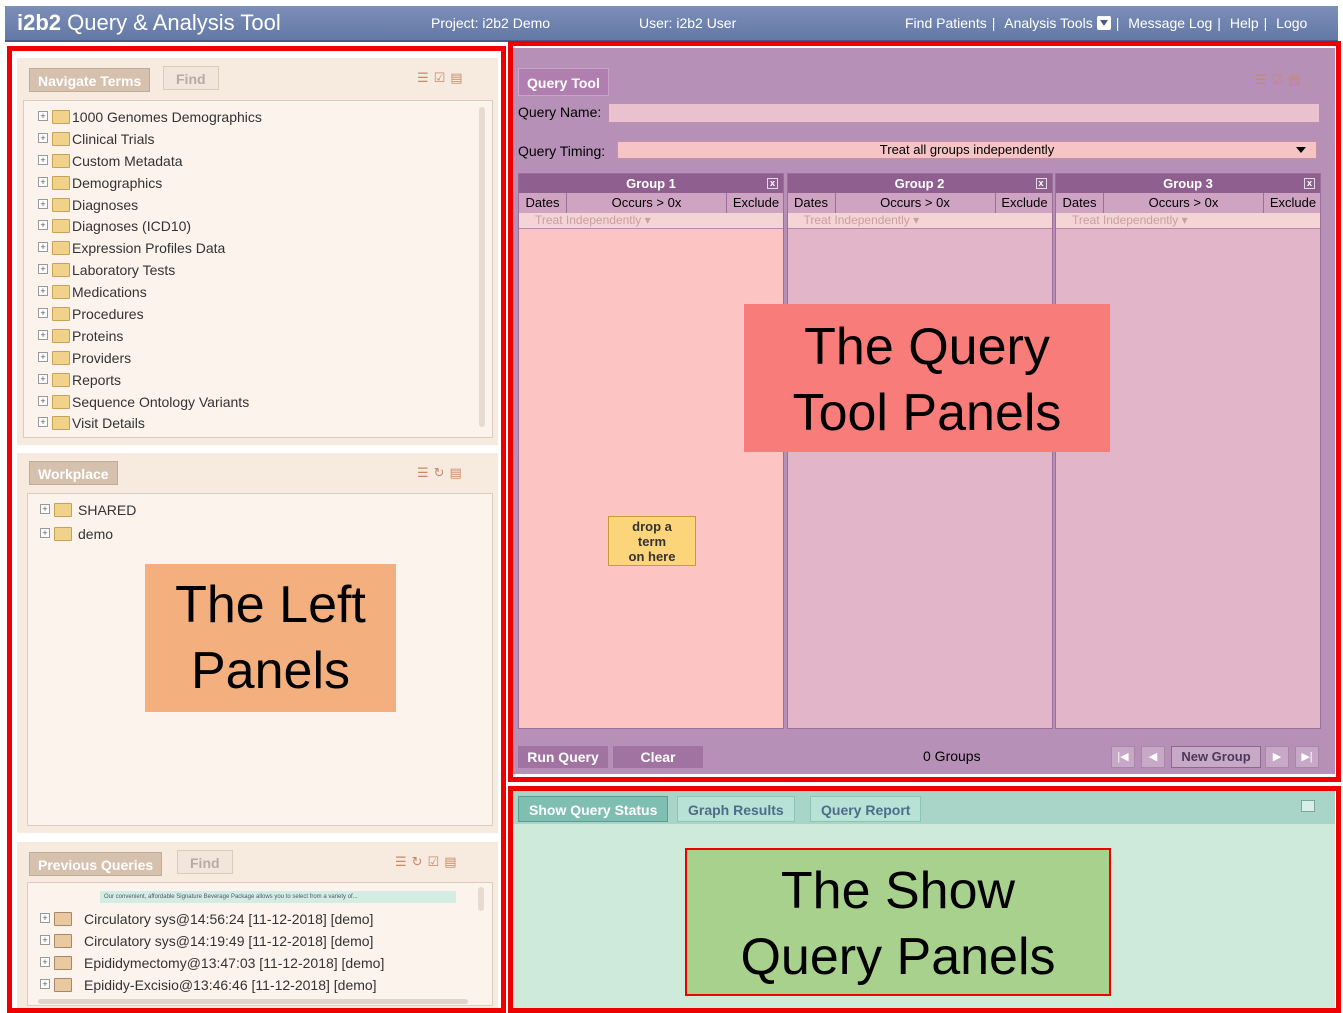 This screenshot has width=1343, height=1013. What do you see at coordinates (270, 638) in the screenshot?
I see `annotation-left: The Left Panels` at bounding box center [270, 638].